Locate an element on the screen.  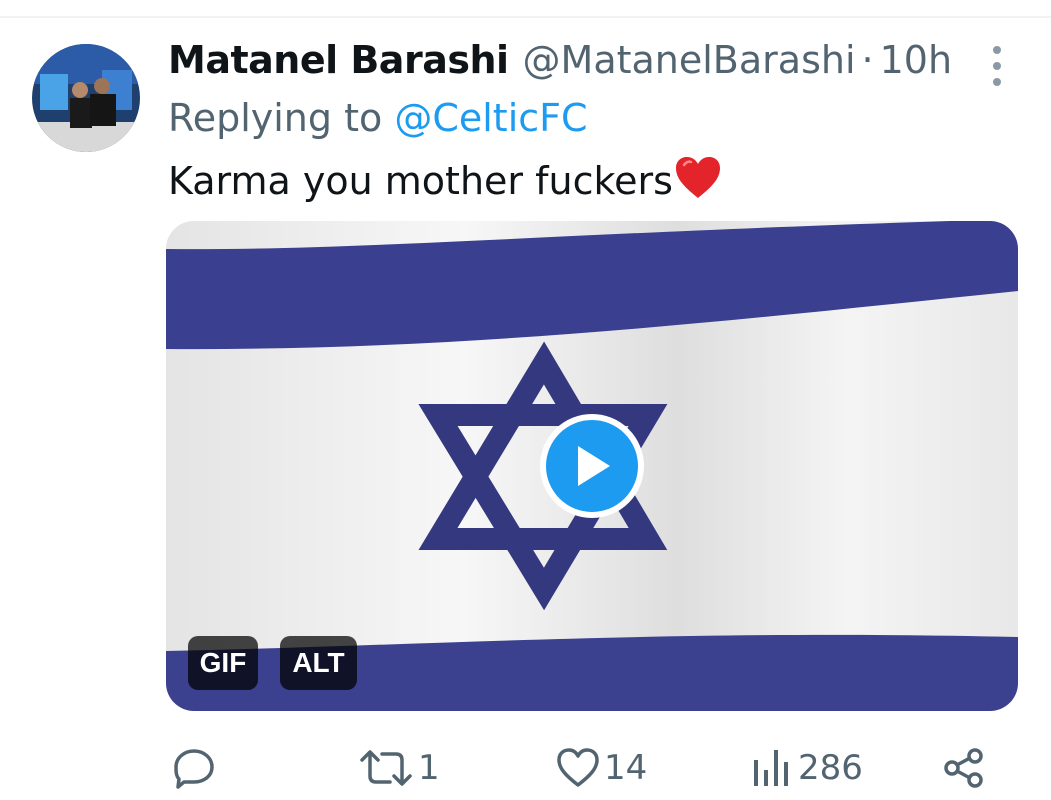
views-button: 286 is located at coordinates (806, 768).